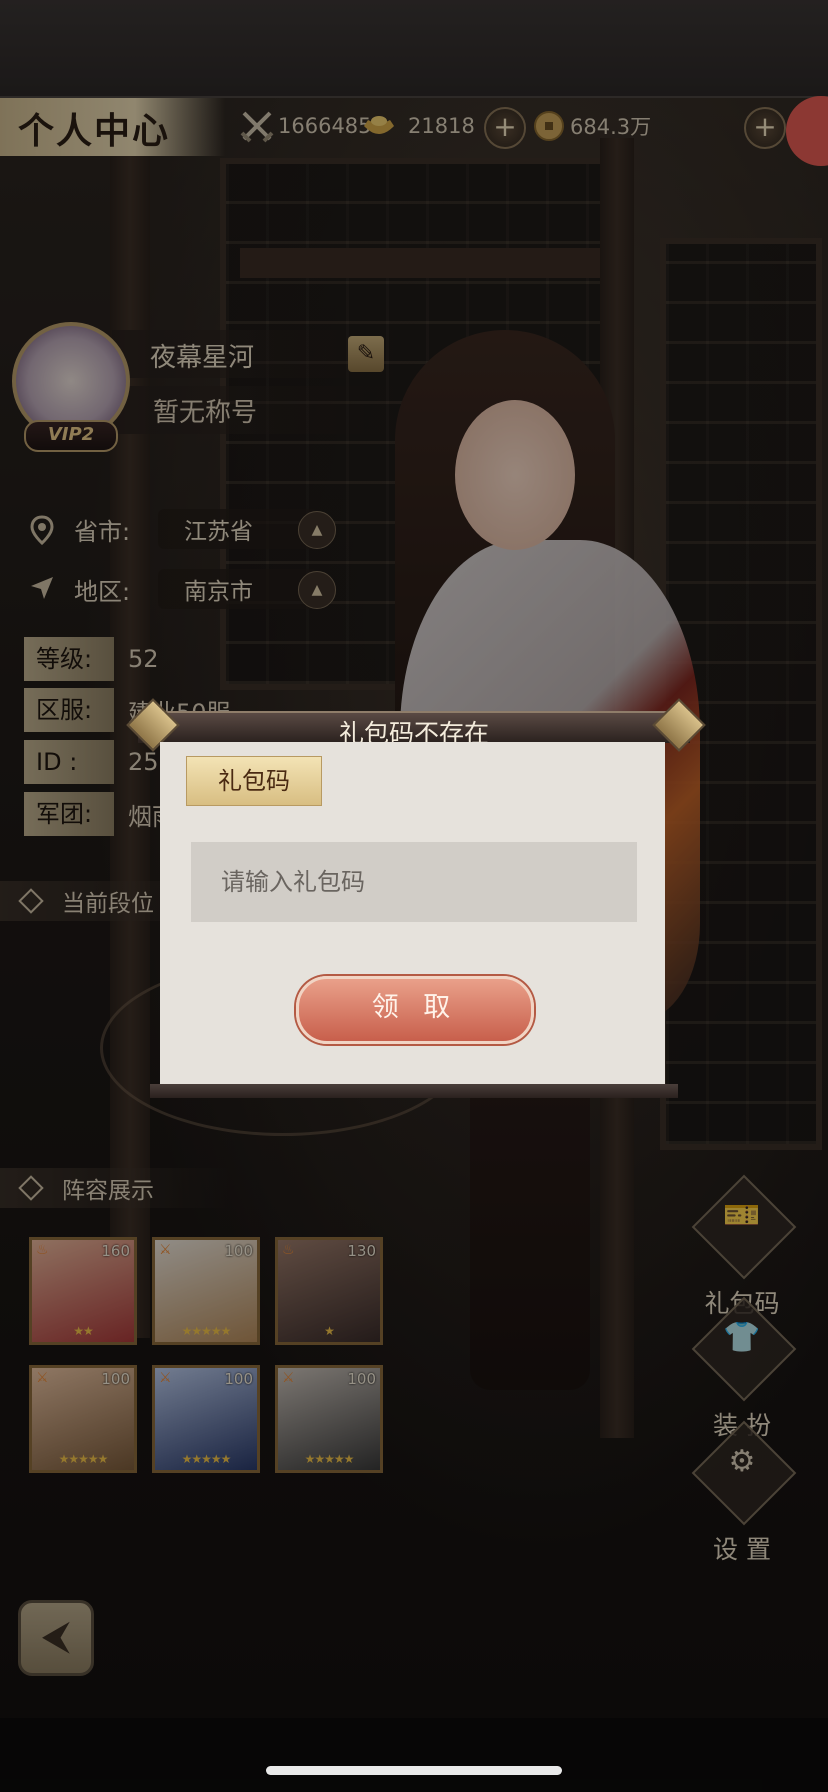 The image size is (828, 1792). What do you see at coordinates (414, 1091) in the screenshot?
I see `dialog-bottom-roller` at bounding box center [414, 1091].